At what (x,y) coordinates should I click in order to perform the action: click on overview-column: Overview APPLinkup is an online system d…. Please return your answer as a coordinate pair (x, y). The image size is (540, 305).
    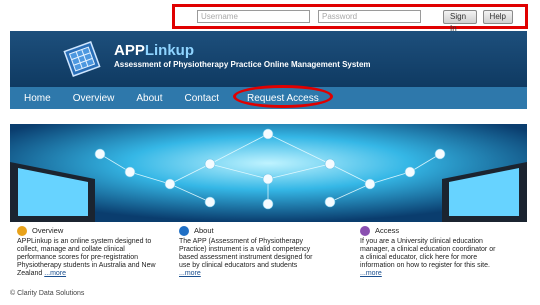
    Looking at the image, I should click on (87, 251).